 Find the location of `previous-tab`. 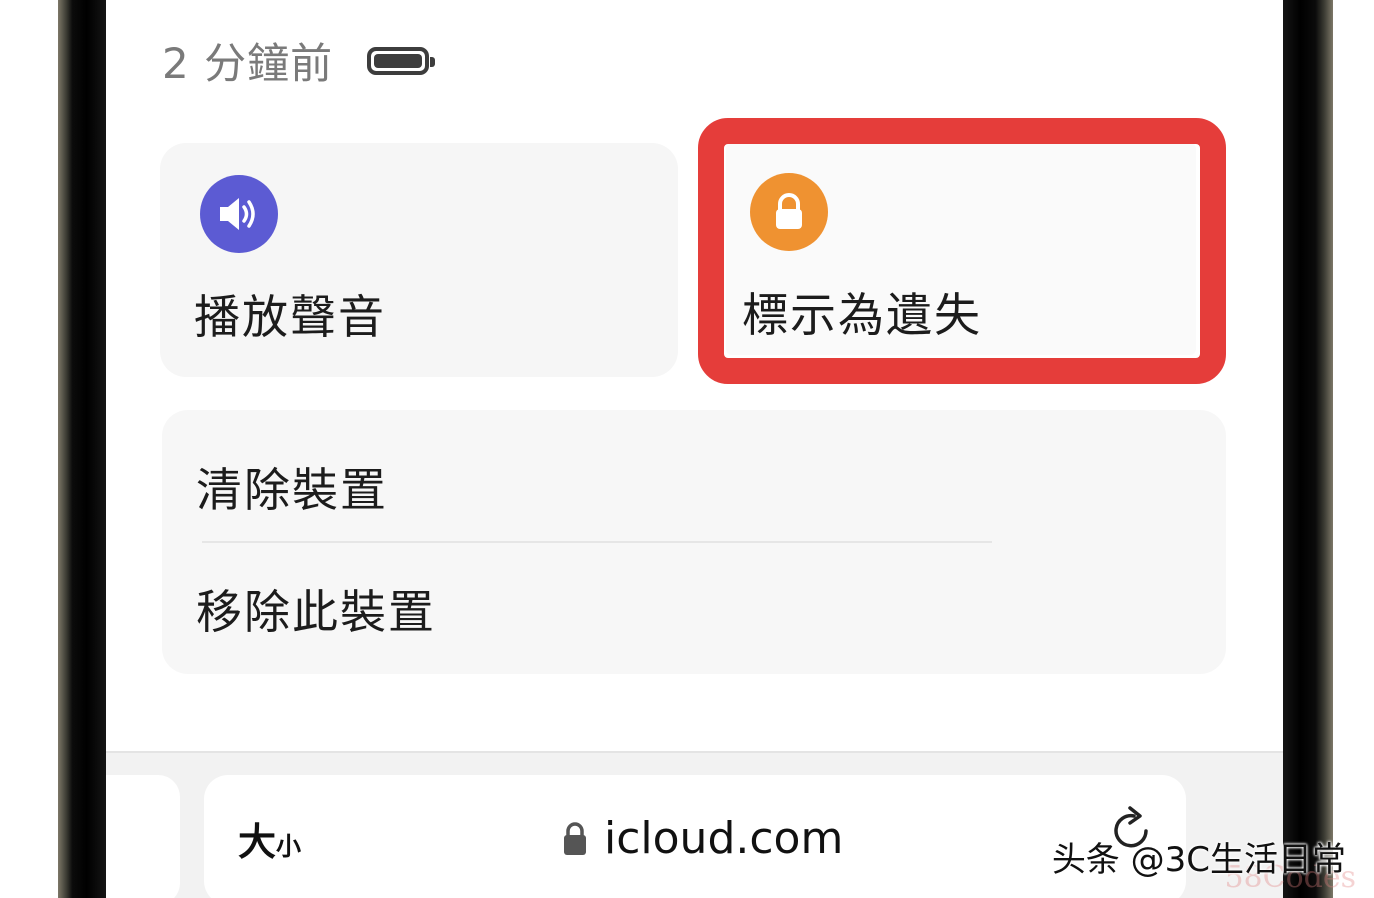

previous-tab is located at coordinates (143, 836).